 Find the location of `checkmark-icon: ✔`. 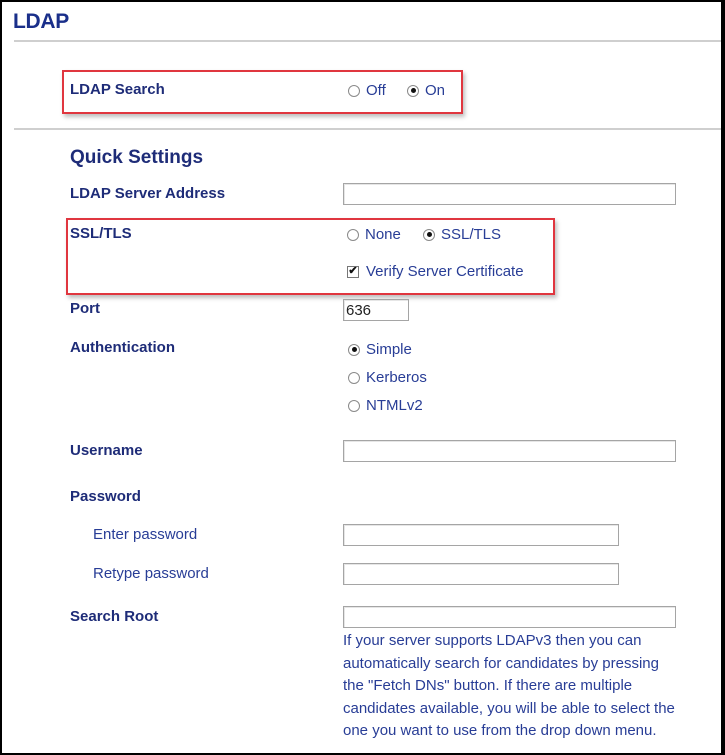

checkmark-icon: ✔ is located at coordinates (353, 271).